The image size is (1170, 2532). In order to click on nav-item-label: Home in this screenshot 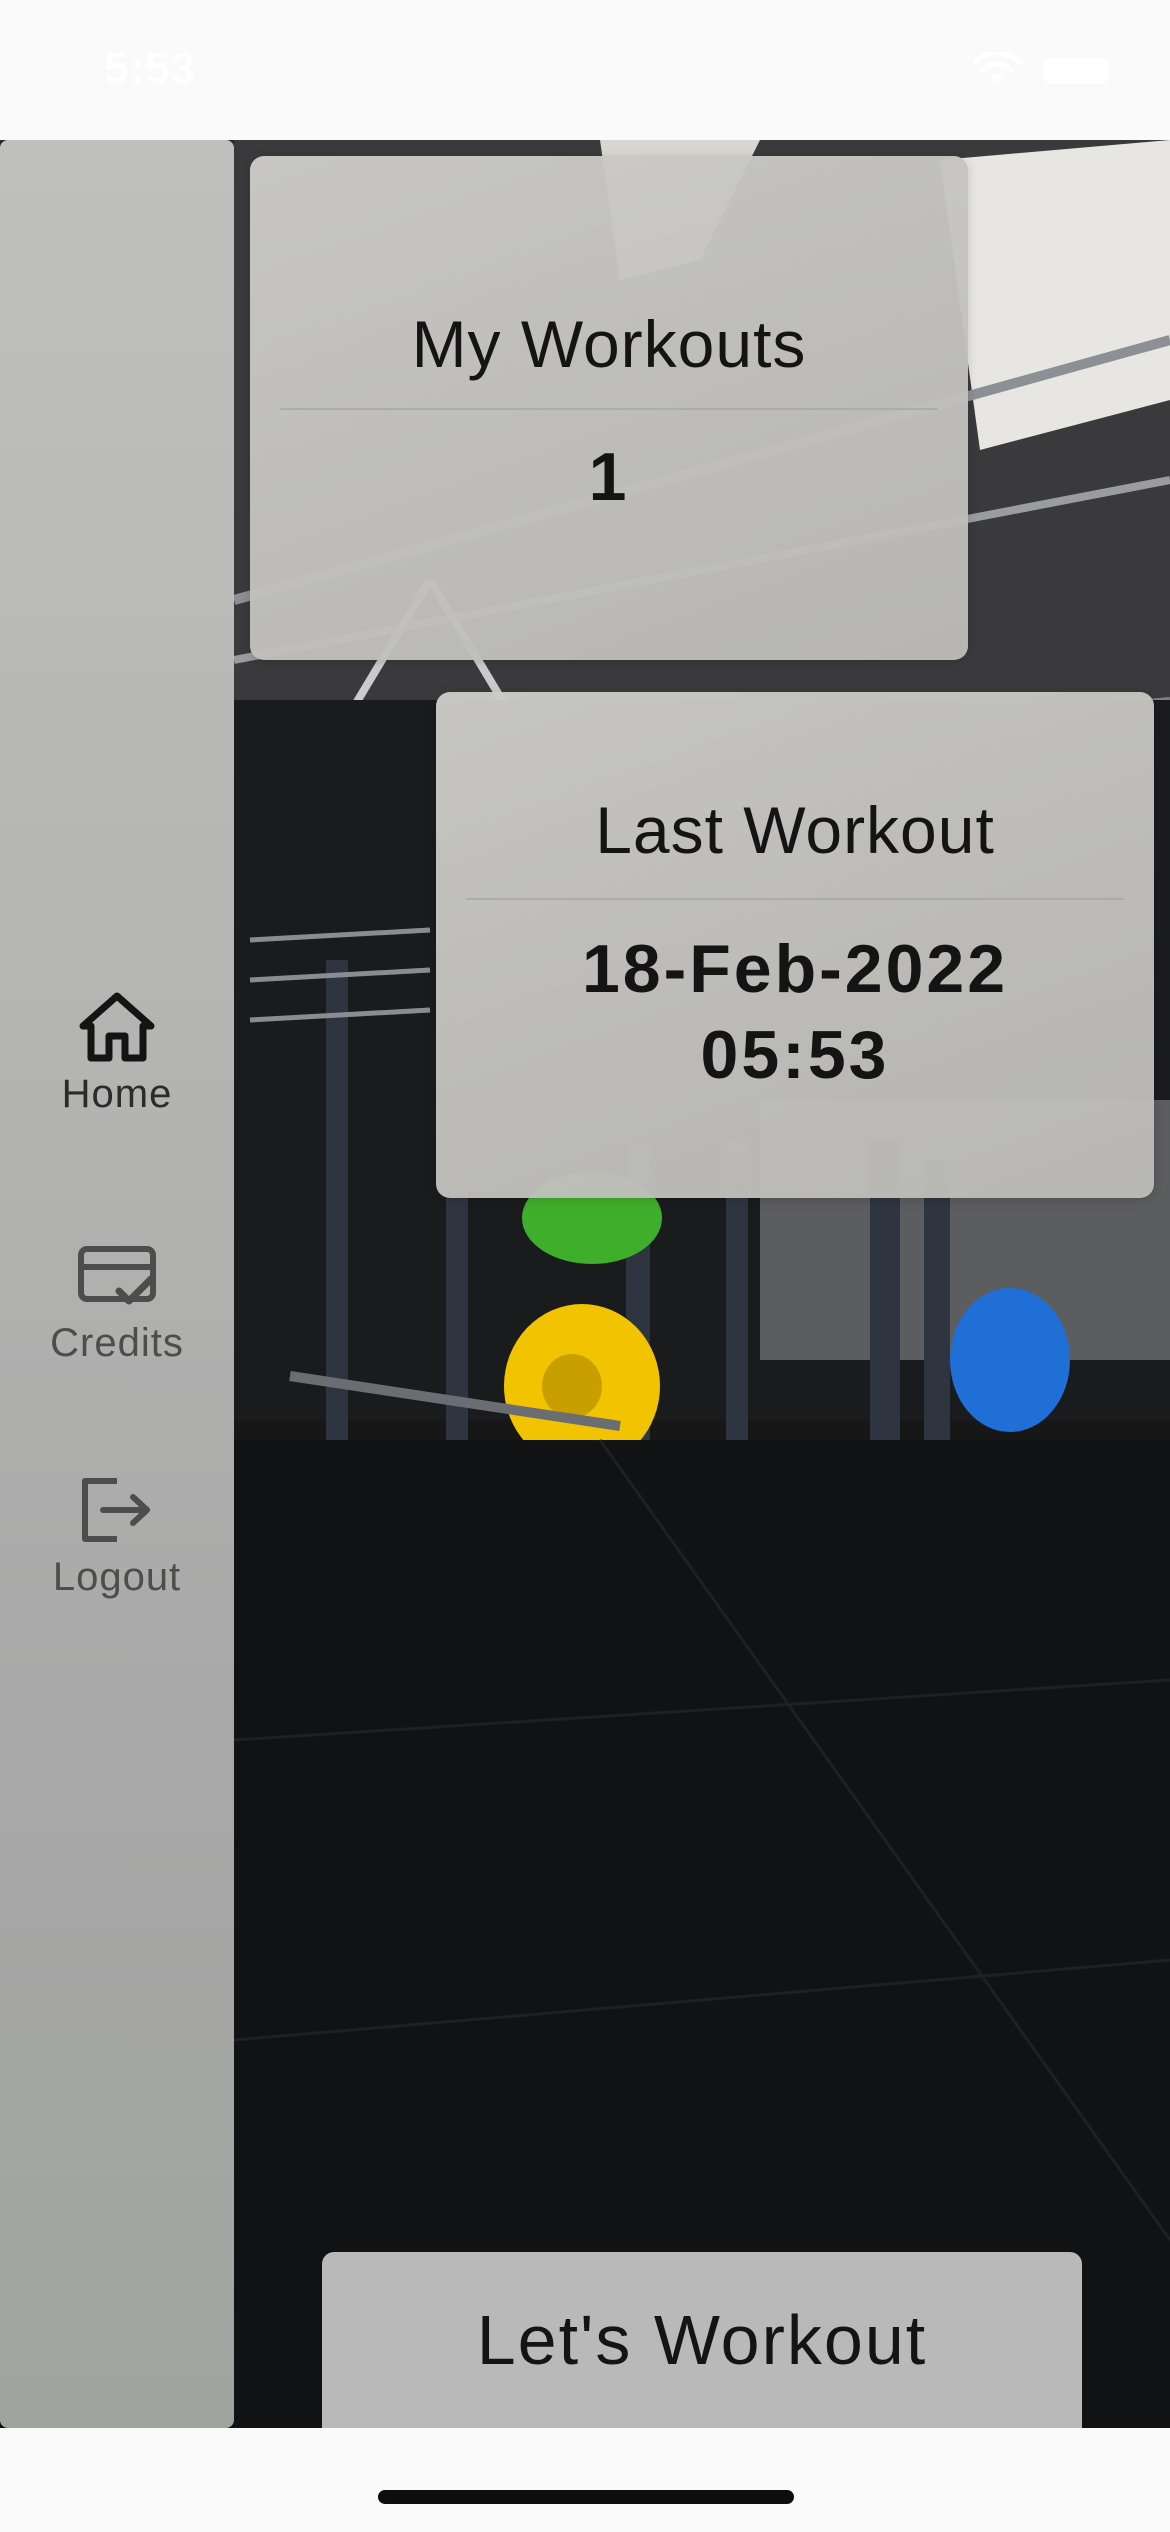, I will do `click(117, 1094)`.